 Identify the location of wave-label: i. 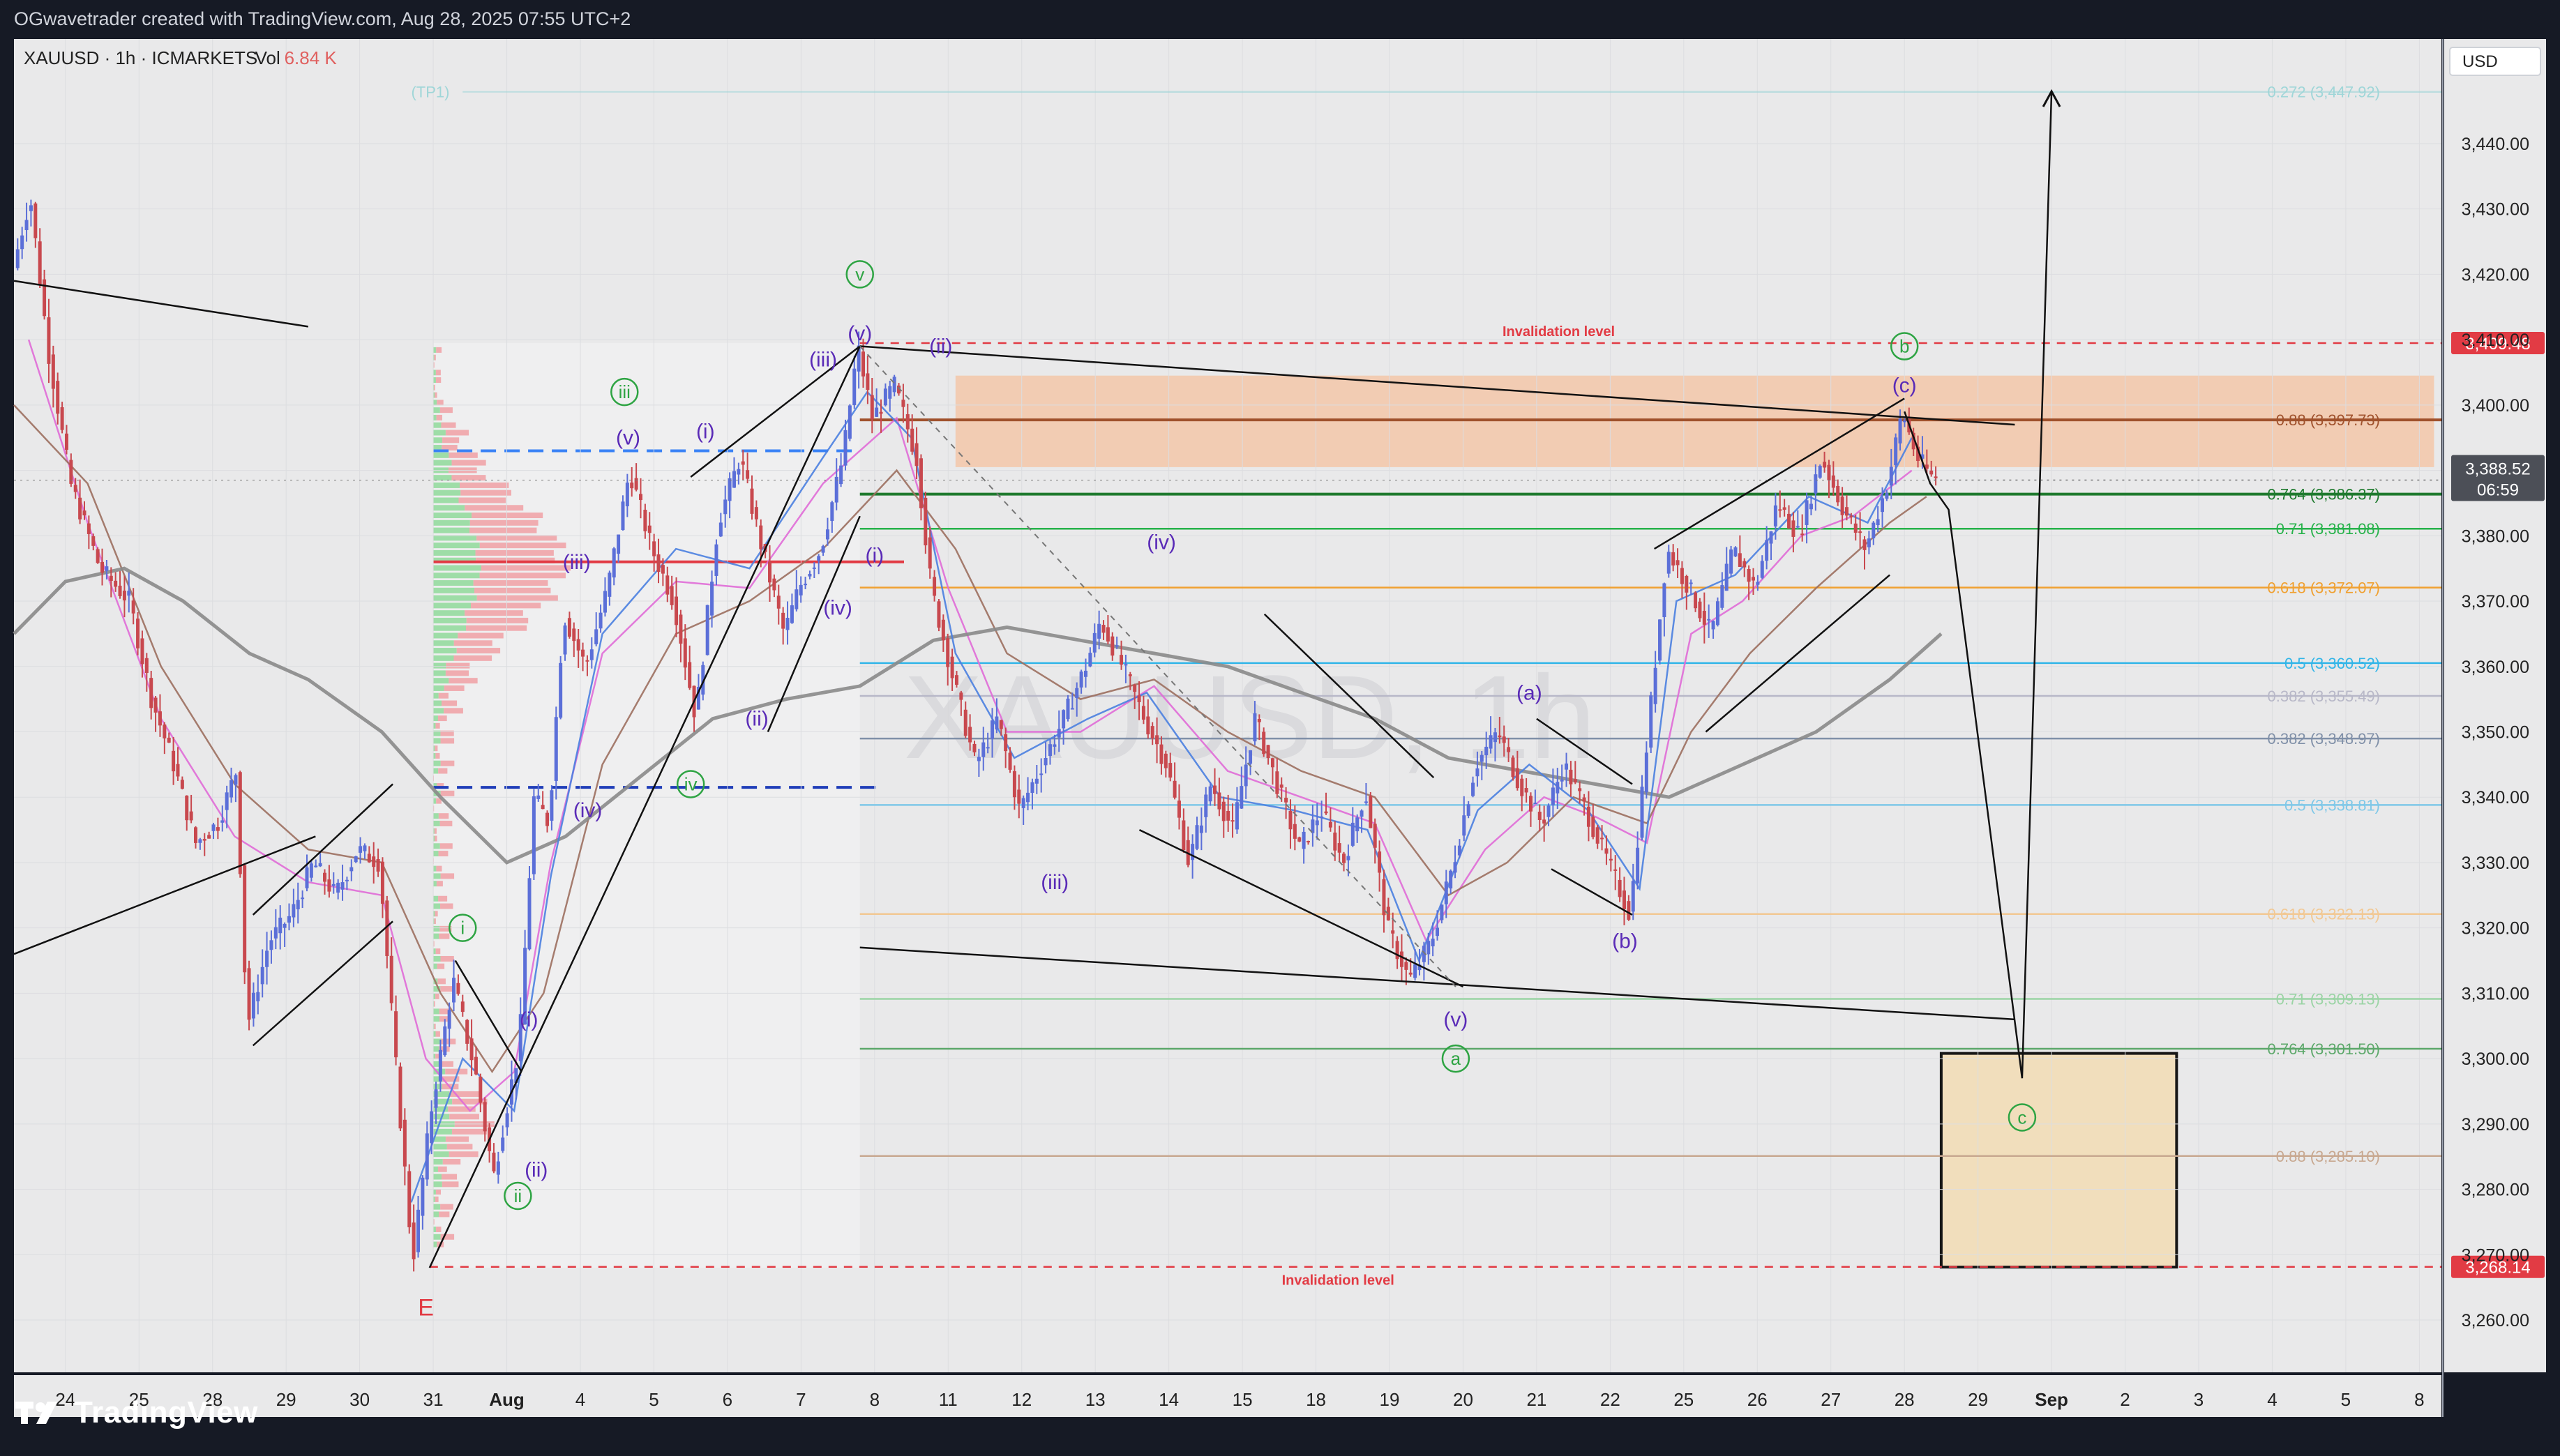
(462, 928).